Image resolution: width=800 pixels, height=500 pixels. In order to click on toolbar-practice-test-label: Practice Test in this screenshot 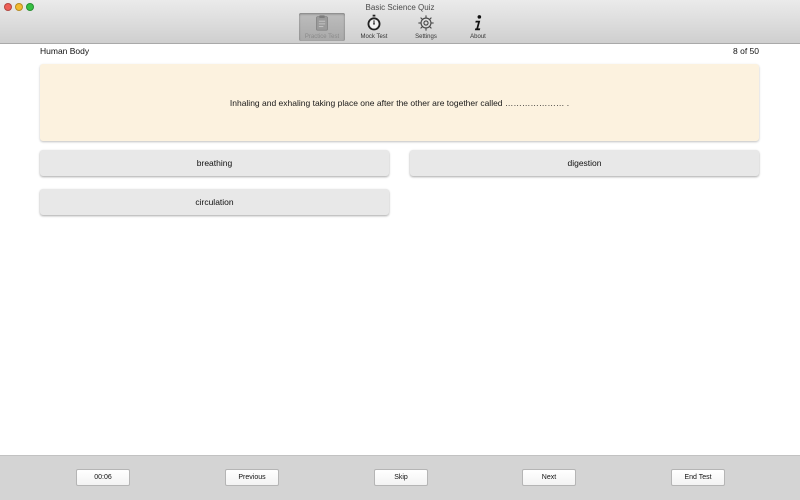, I will do `click(322, 37)`.